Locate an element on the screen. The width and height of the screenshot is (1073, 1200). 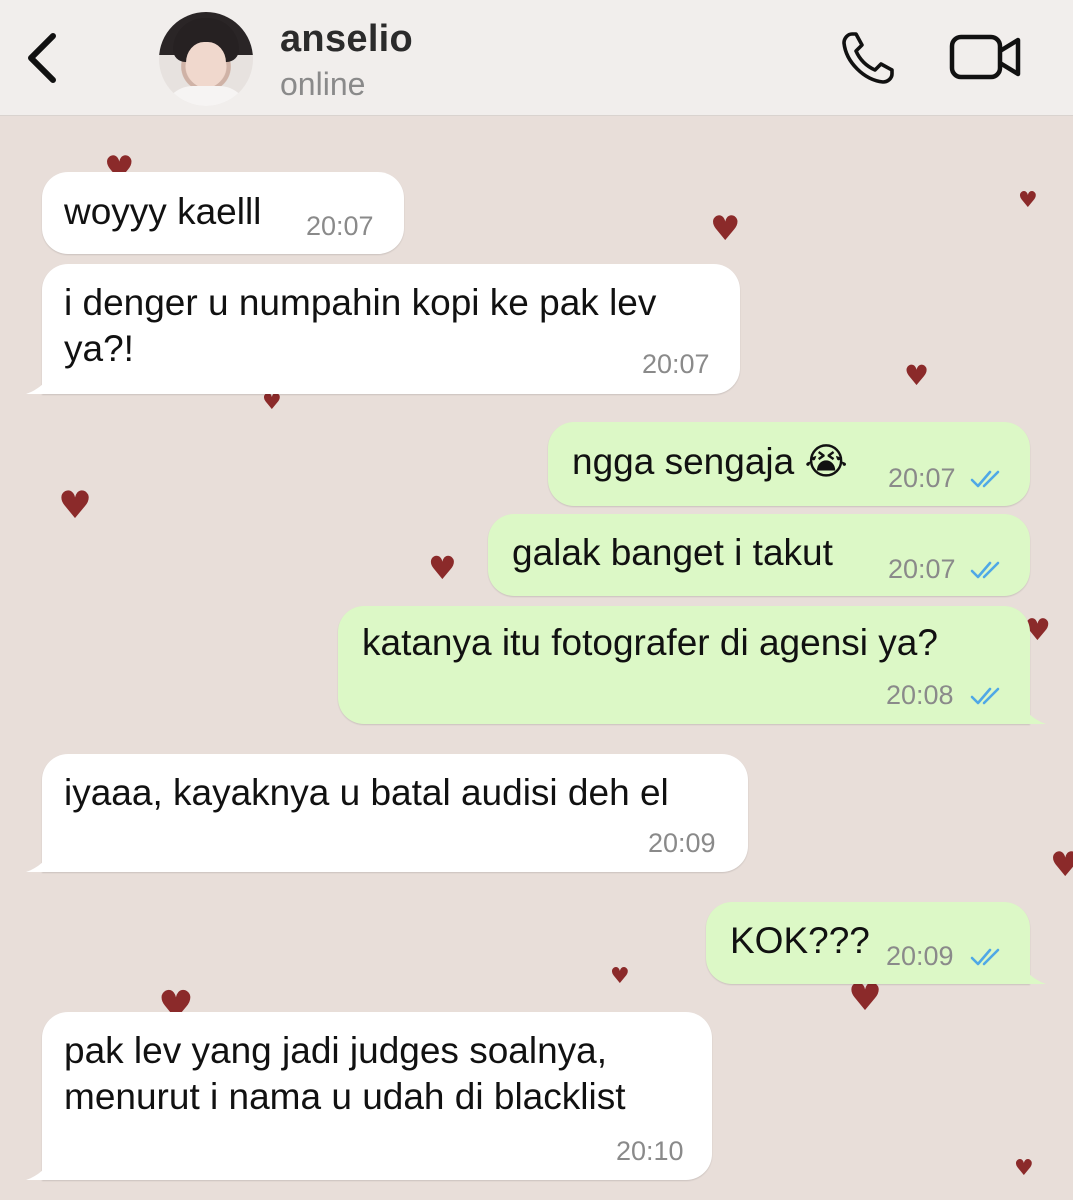
message-bubble-outgoing: ngga sengaja 😭 20:07 is located at coordinates (789, 464).